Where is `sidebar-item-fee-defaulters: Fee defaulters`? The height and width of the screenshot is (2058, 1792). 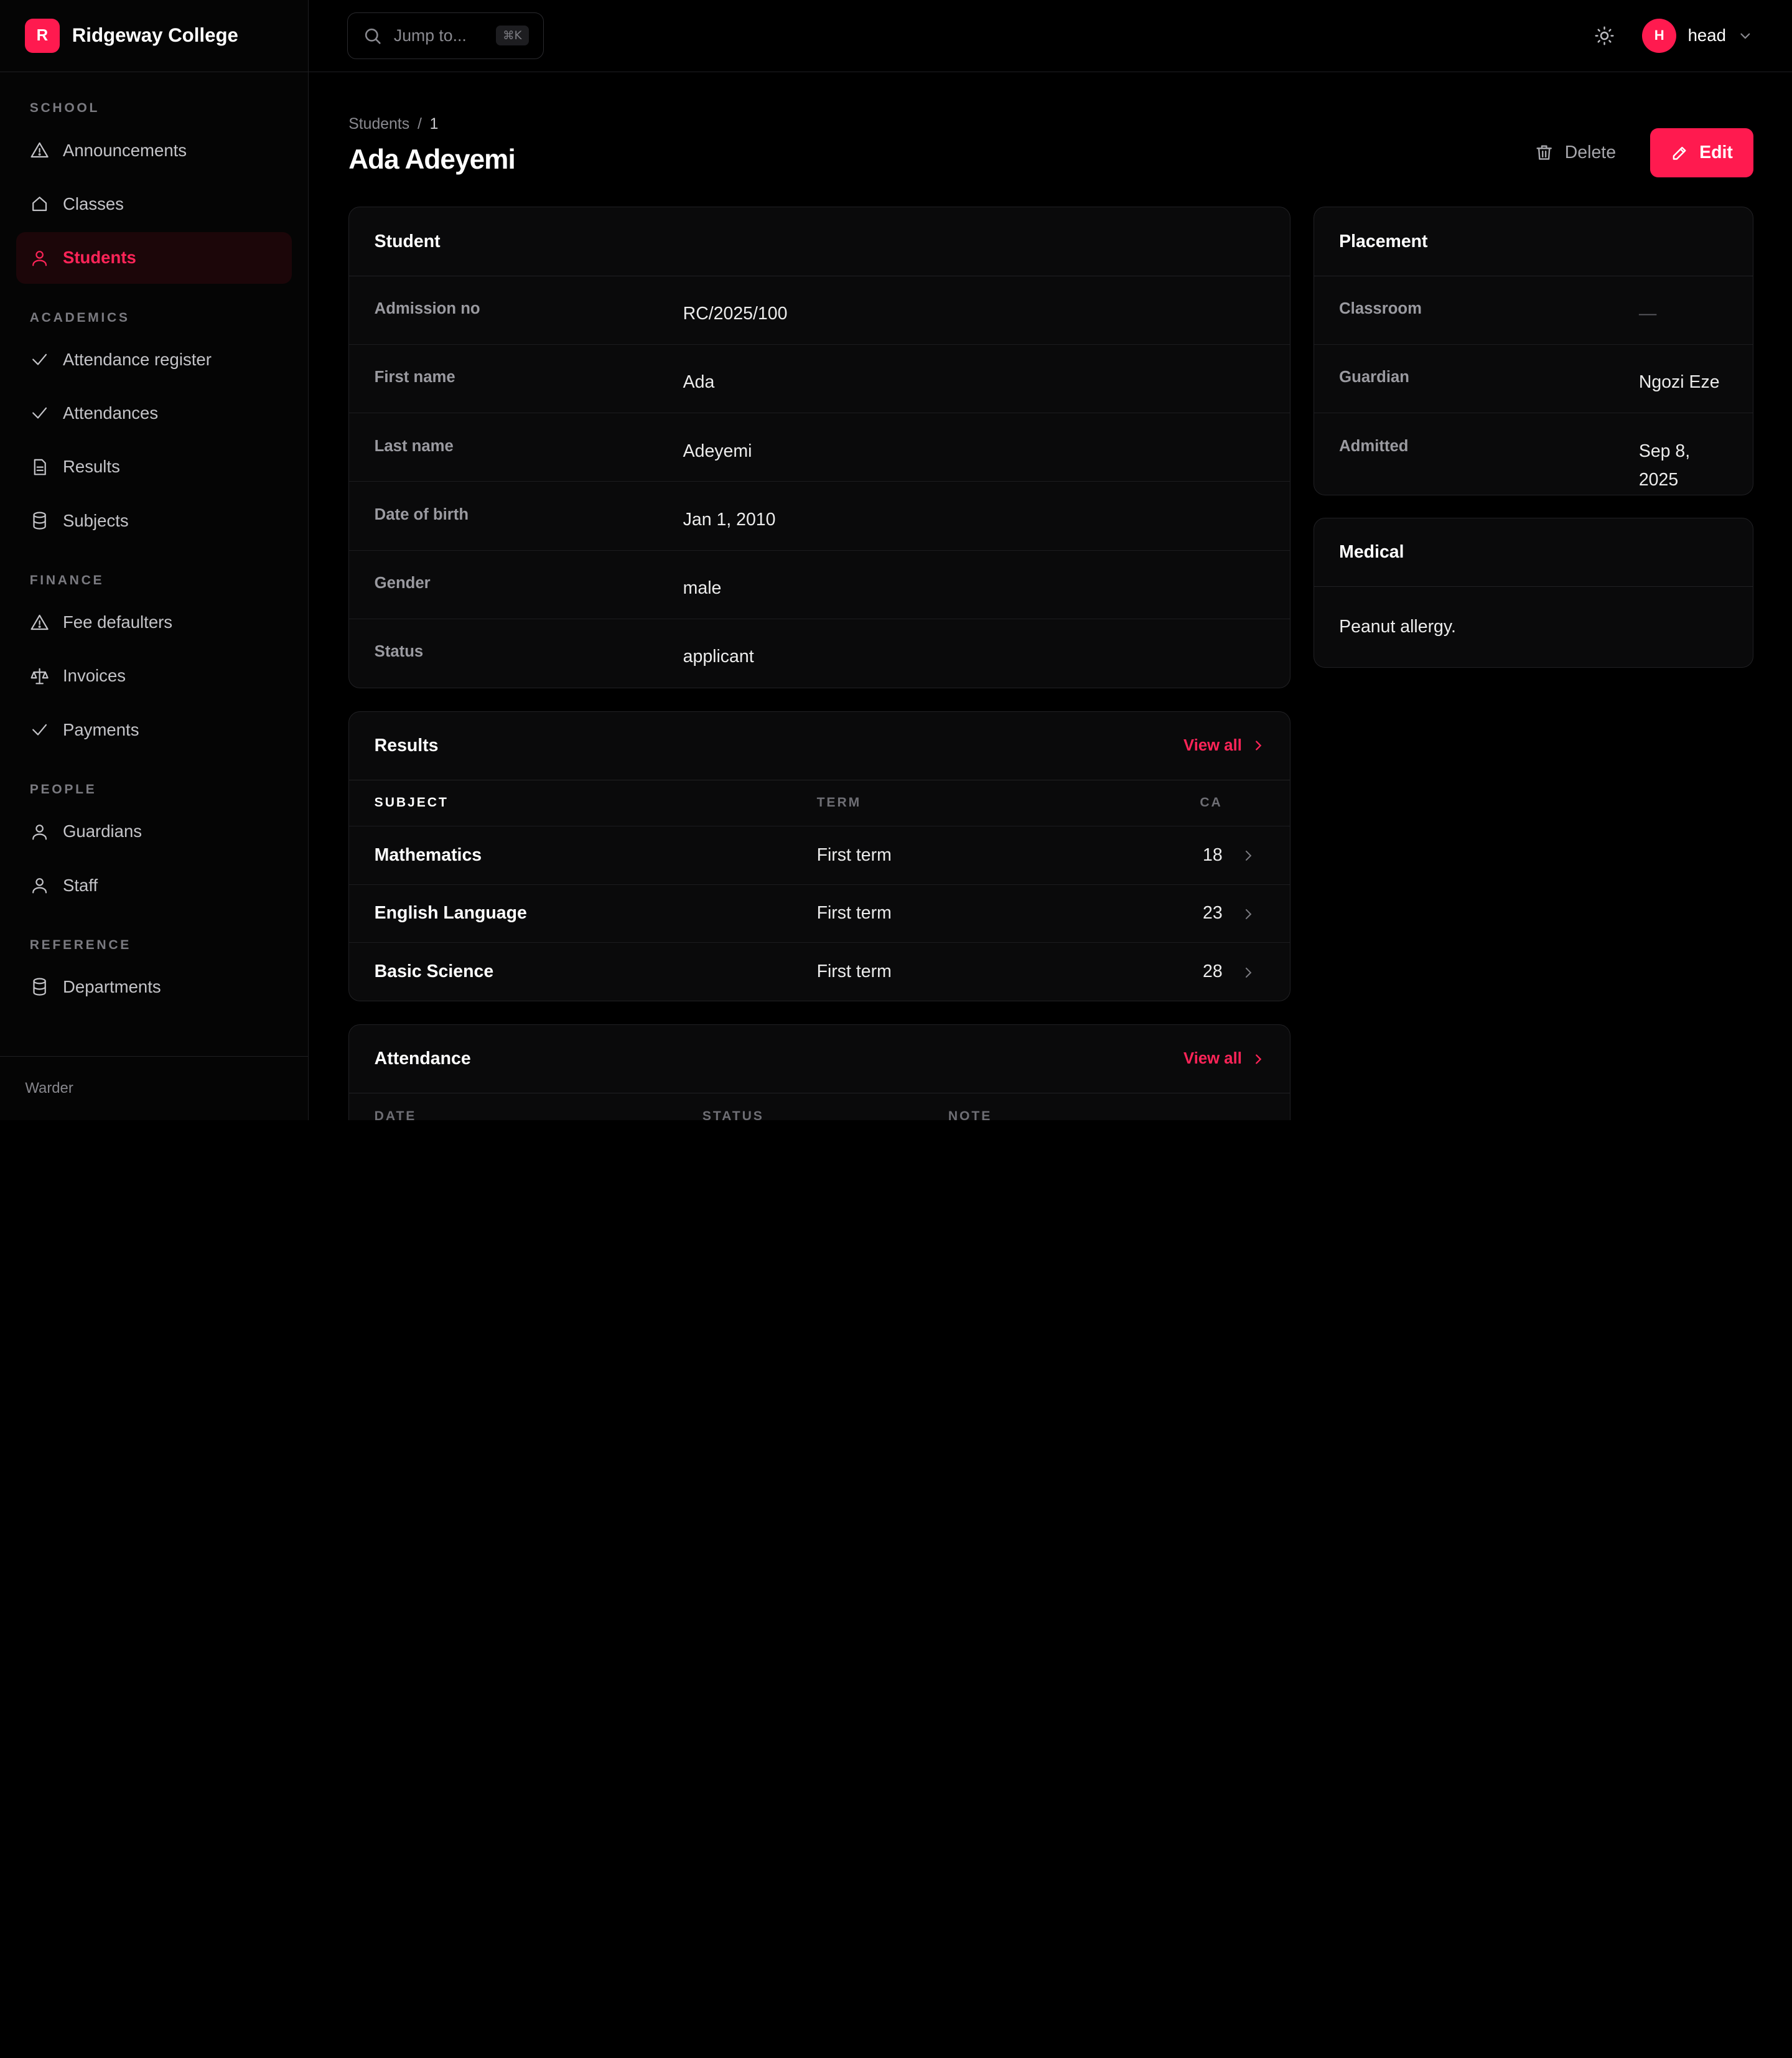 sidebar-item-fee-defaulters: Fee defaulters is located at coordinates (154, 622).